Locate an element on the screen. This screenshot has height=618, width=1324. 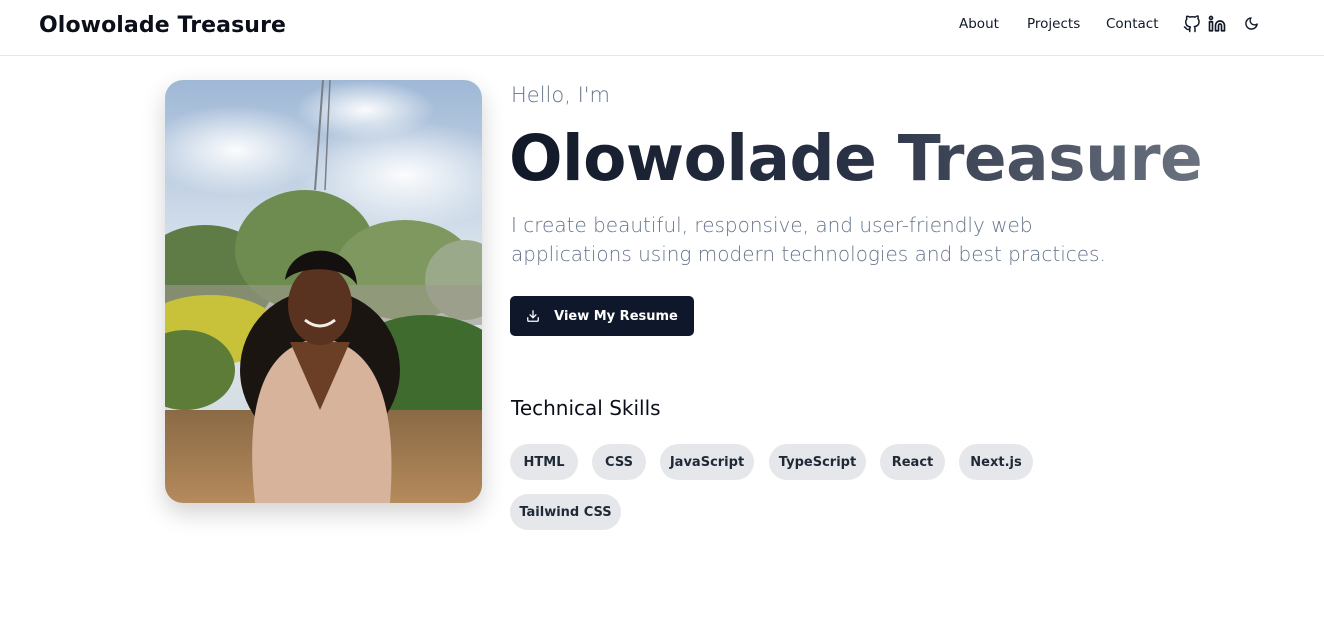
skill-chip-html: HTML is located at coordinates (544, 462).